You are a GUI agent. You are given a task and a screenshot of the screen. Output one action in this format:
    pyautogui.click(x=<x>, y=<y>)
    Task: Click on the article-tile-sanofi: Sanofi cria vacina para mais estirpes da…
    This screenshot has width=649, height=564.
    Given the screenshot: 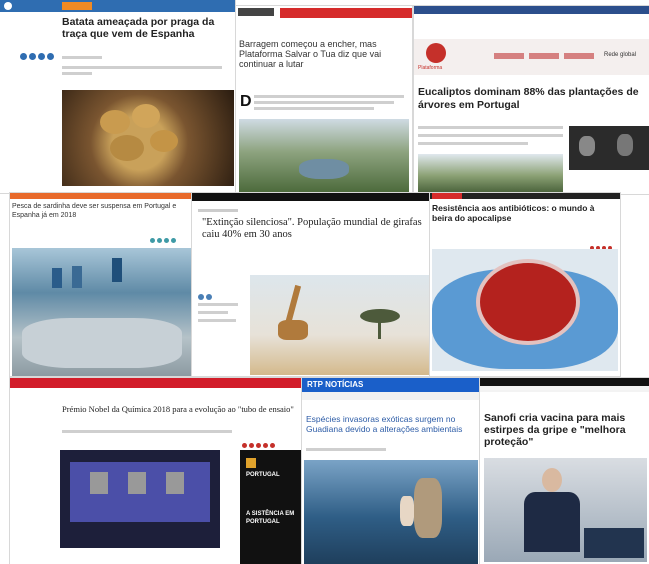 What is the action you would take?
    pyautogui.click(x=564, y=471)
    